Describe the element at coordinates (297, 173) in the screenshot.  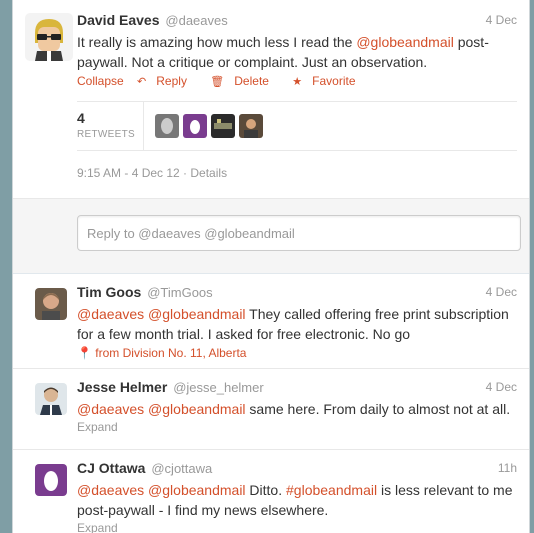
I see `tweet-timestamp: 9:15 AM - 4 Dec 12 · Details` at that location.